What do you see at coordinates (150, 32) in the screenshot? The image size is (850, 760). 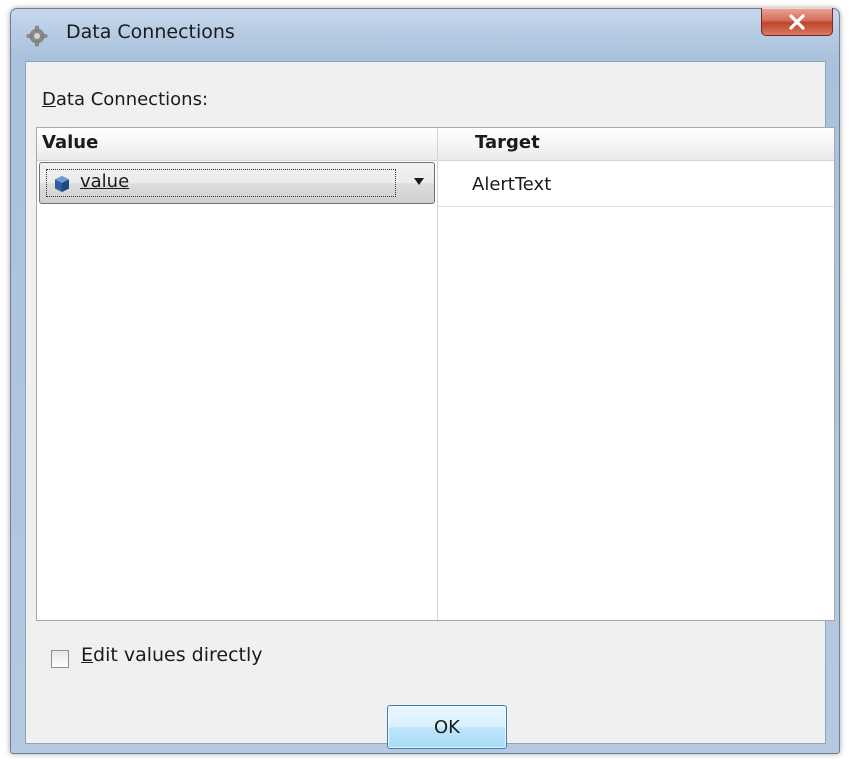 I see `window-title: Data Connections` at bounding box center [150, 32].